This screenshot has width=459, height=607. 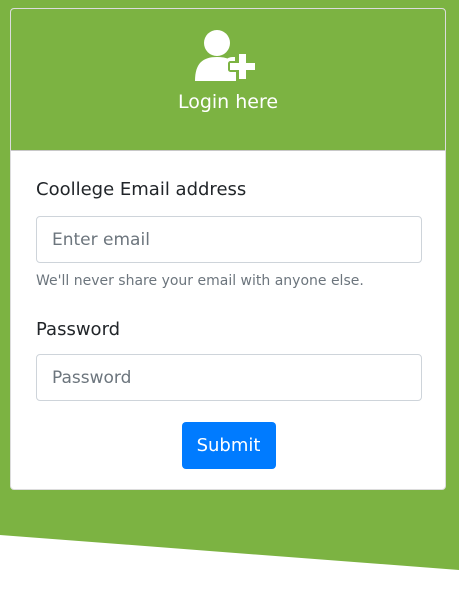 I want to click on button-row: Submit, so click(x=228, y=445).